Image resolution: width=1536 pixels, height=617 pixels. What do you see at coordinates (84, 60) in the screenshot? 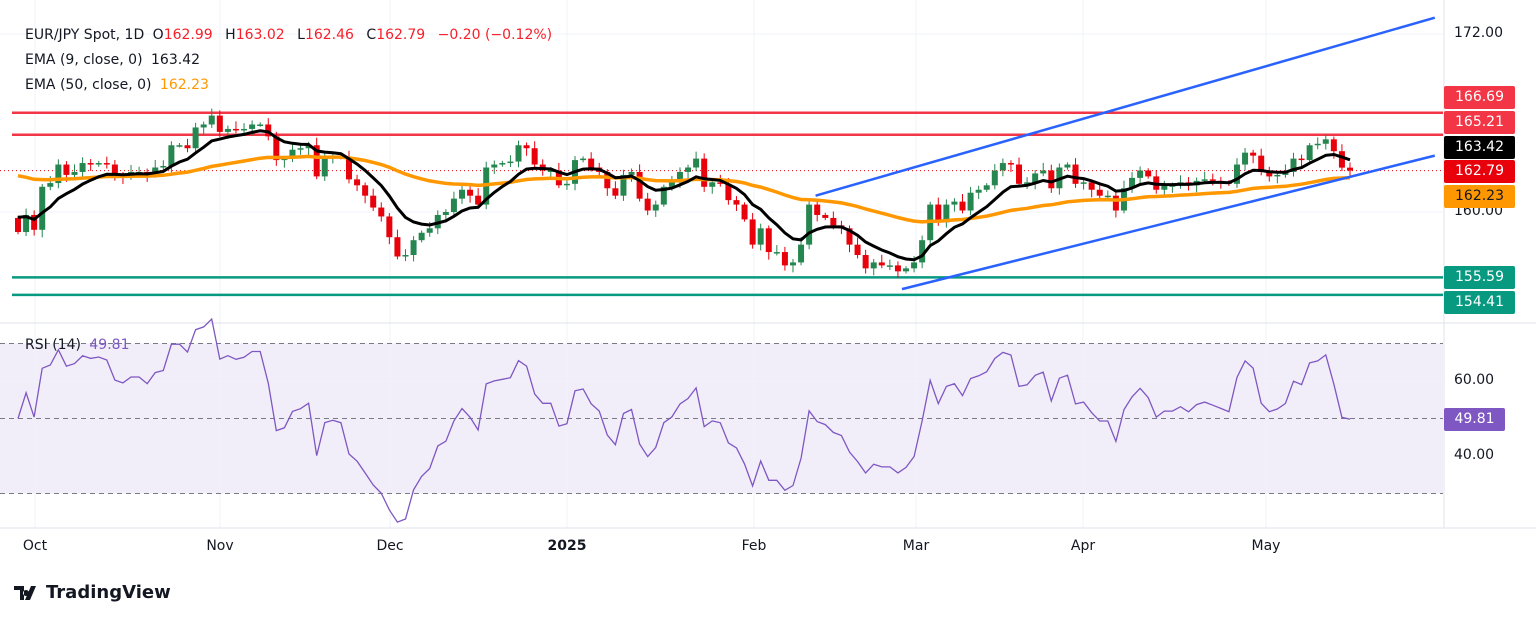
I see `ema9-label: EMA (9, close, 0)` at bounding box center [84, 60].